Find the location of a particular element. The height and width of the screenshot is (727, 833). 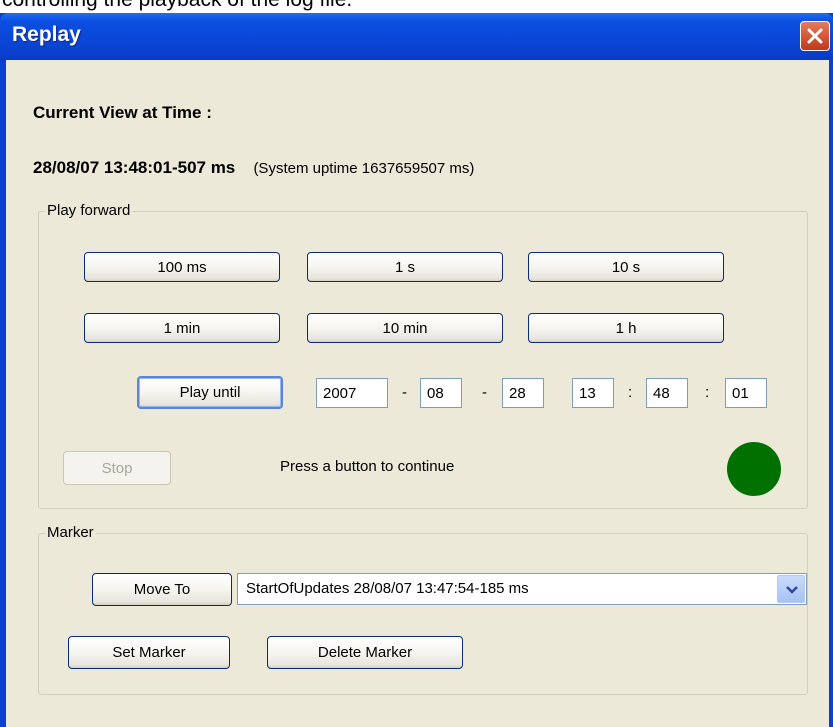

close-button is located at coordinates (815, 36).